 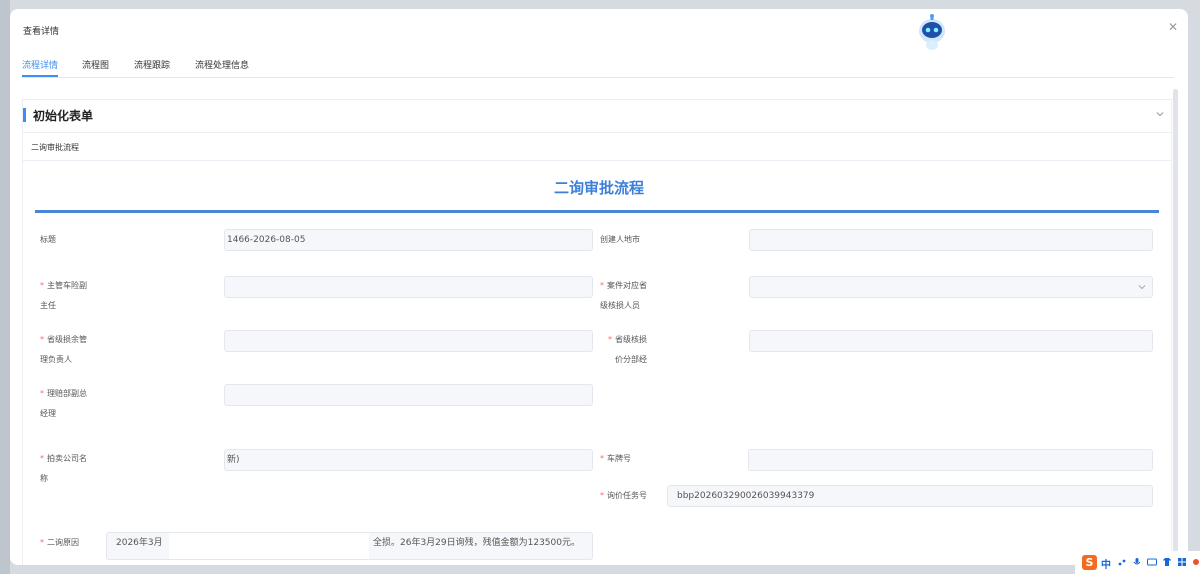 What do you see at coordinates (598, 77) in the screenshot?
I see `tabs-divider` at bounding box center [598, 77].